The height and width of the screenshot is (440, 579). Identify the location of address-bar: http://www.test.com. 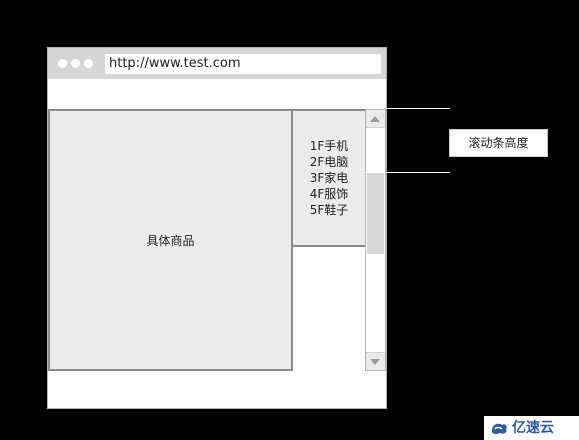
(243, 64).